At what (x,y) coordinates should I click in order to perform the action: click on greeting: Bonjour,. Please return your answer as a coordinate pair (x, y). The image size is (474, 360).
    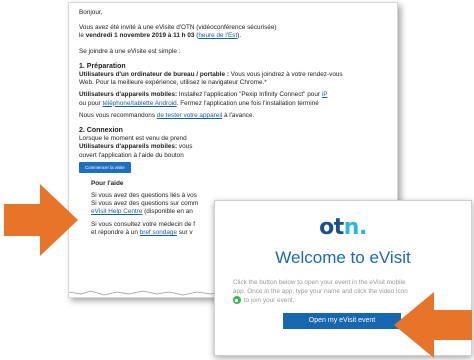
    Looking at the image, I should click on (91, 12).